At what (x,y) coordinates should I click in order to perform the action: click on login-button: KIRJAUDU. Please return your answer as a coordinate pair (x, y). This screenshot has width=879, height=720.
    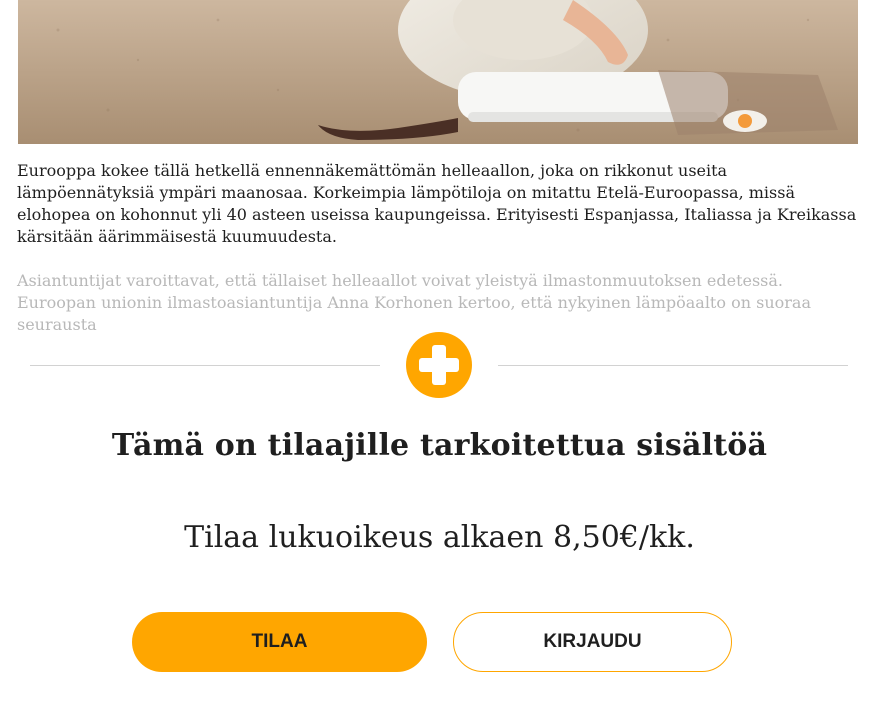
    Looking at the image, I should click on (592, 642).